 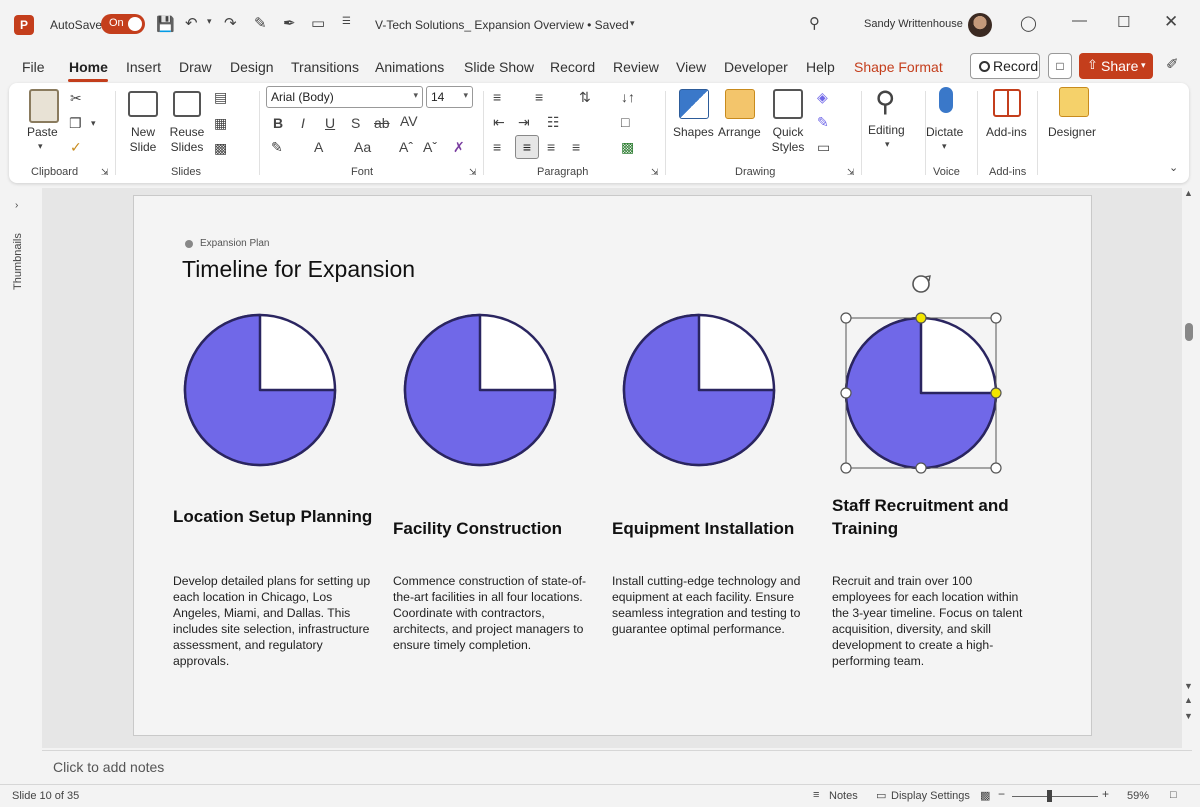 I want to click on tab-home: Home, so click(x=88, y=67).